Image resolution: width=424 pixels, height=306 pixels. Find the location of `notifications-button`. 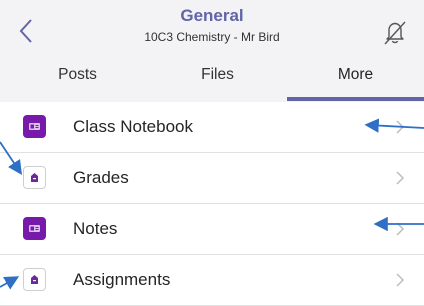

notifications-button is located at coordinates (395, 33).